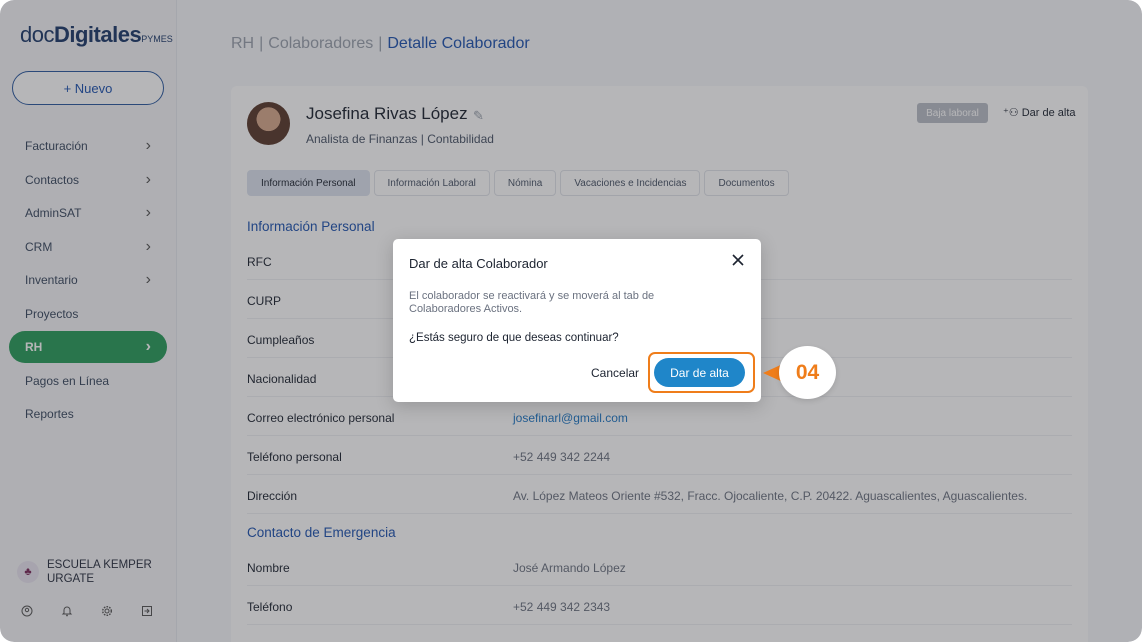 Image resolution: width=1142 pixels, height=642 pixels. I want to click on cancel-button: Cancelar, so click(615, 373).